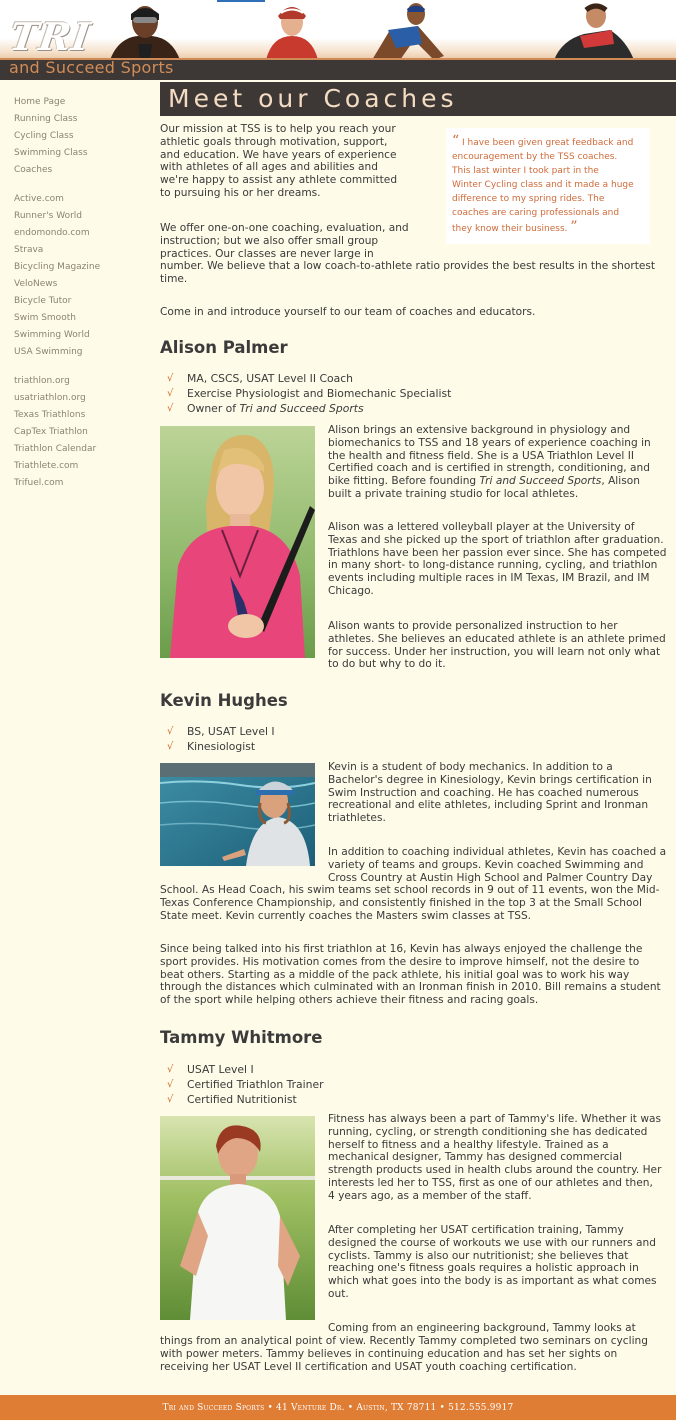 The image size is (676, 1421). What do you see at coordinates (84, 136) in the screenshot?
I see `nav-link-cycling-class: Cycling Class` at bounding box center [84, 136].